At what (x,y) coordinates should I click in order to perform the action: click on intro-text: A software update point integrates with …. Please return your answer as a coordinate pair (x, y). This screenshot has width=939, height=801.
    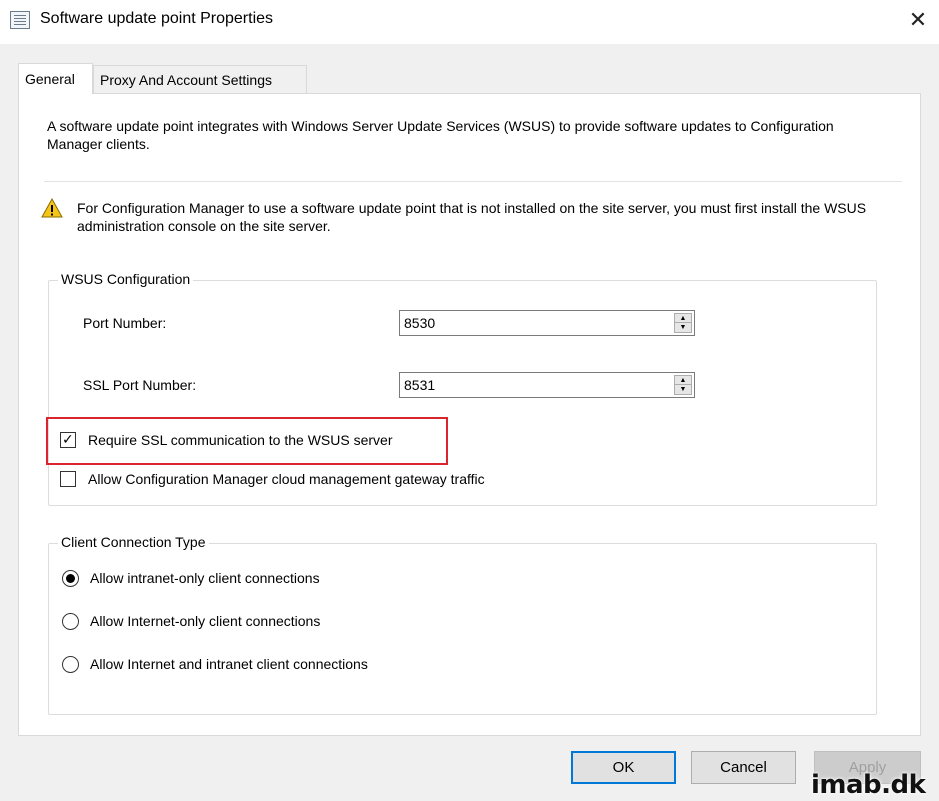
    Looking at the image, I should click on (440, 135).